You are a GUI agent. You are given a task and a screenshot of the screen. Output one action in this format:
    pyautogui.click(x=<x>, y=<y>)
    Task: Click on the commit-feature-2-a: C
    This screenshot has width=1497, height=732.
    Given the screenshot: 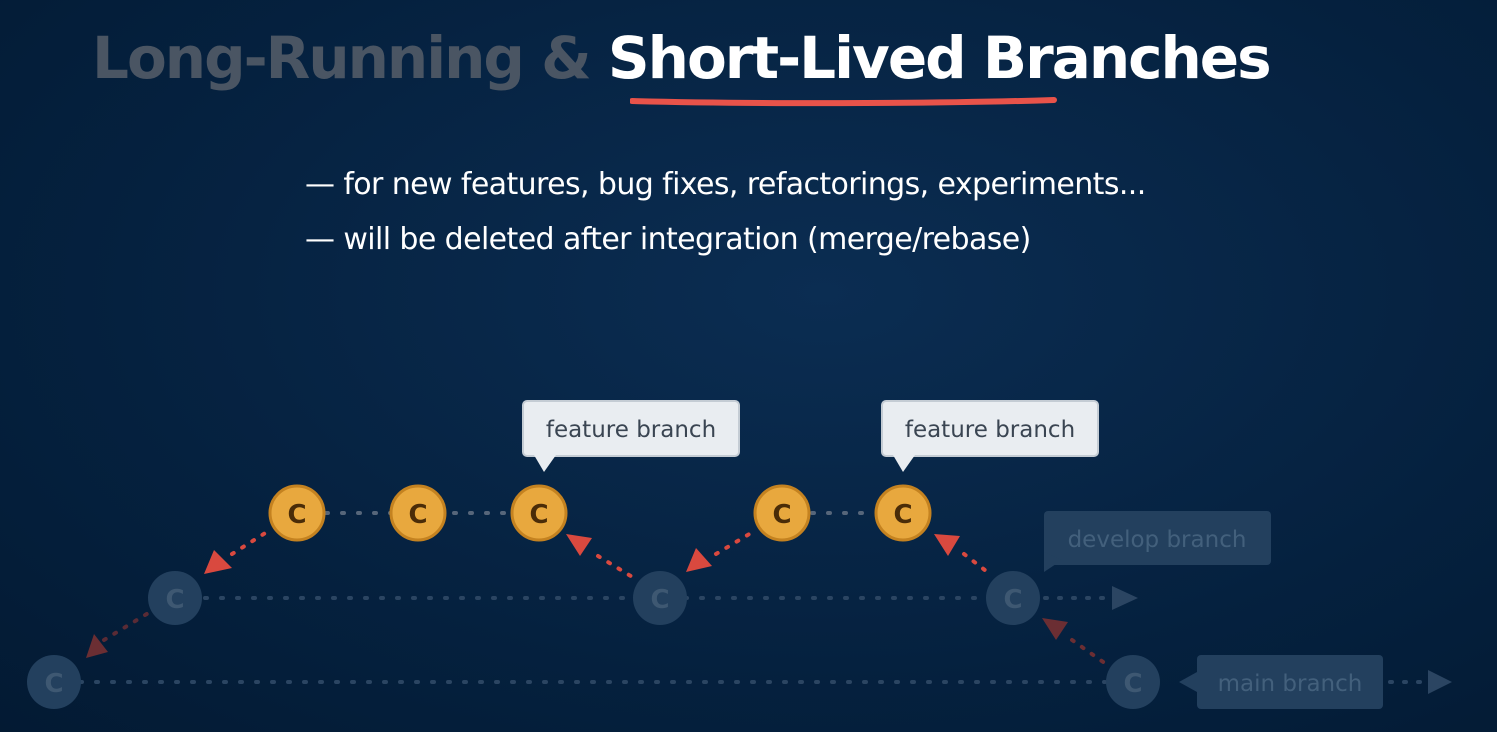 What is the action you would take?
    pyautogui.click(x=782, y=513)
    